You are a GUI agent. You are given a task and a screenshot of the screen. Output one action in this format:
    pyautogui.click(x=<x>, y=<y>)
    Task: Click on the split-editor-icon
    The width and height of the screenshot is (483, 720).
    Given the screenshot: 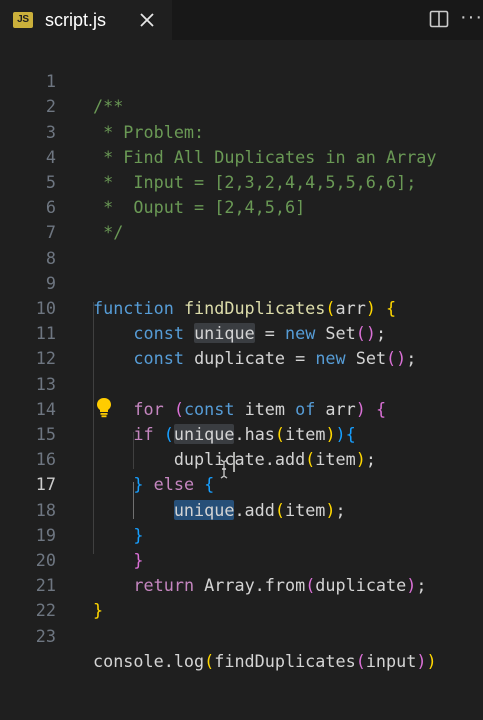 What is the action you would take?
    pyautogui.click(x=439, y=19)
    